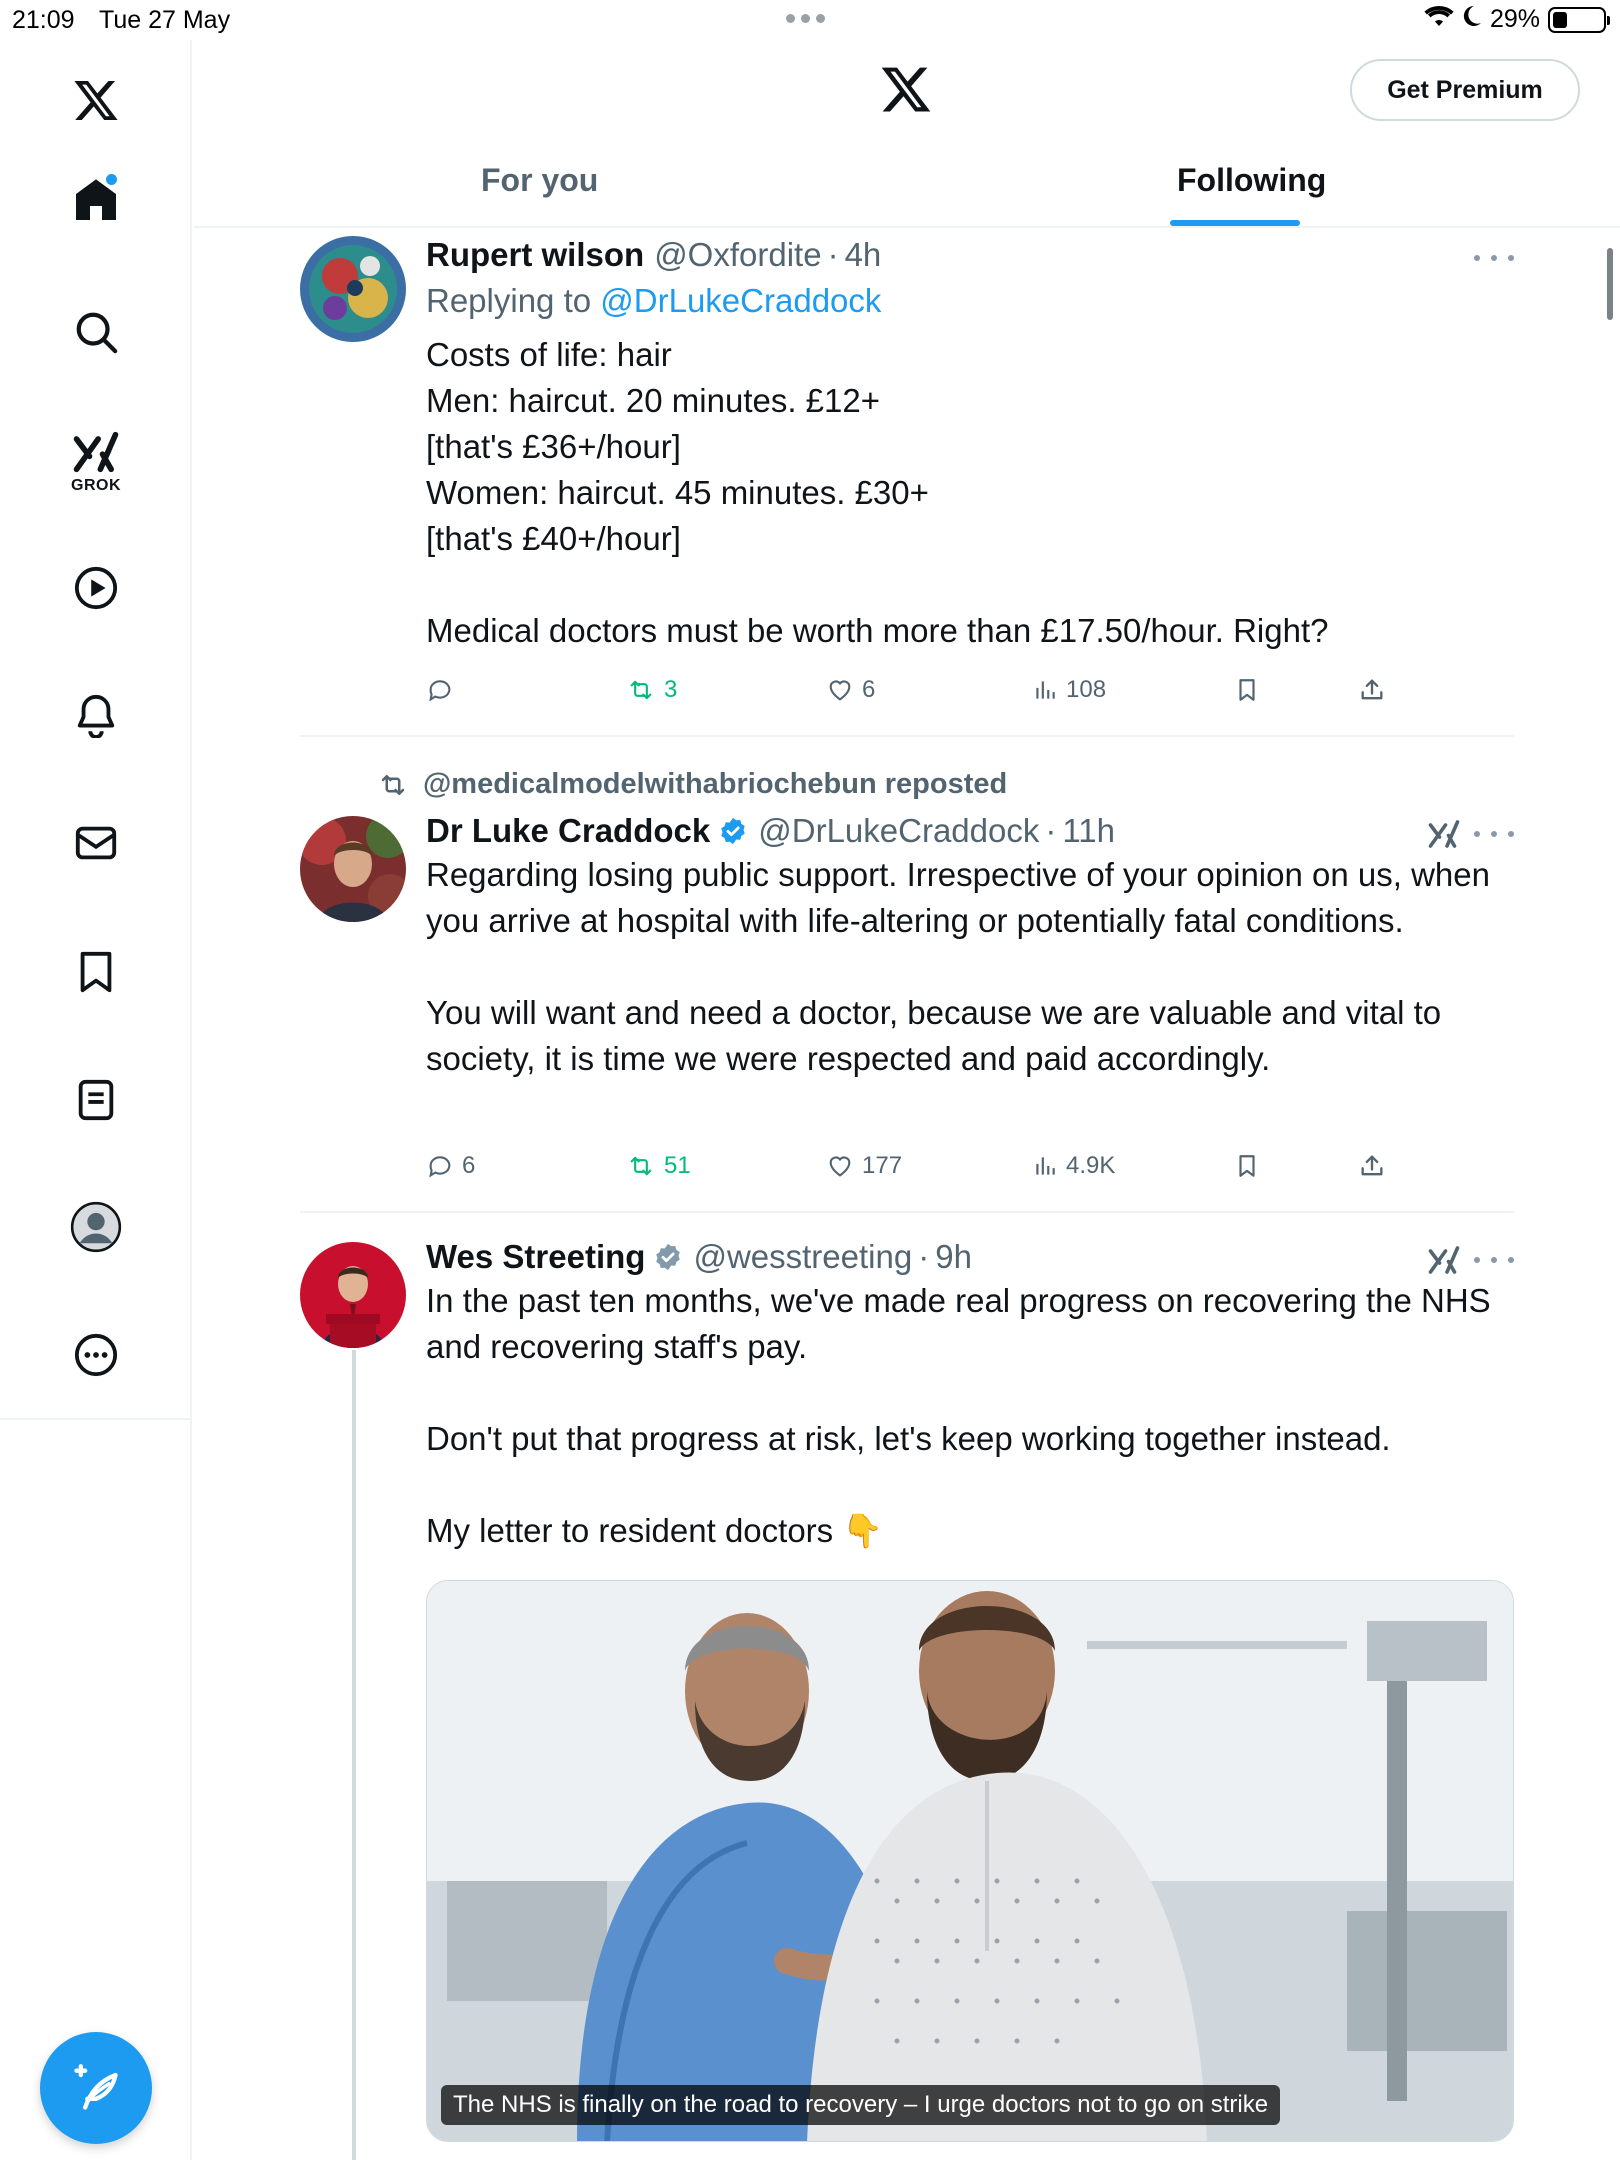  Describe the element at coordinates (96, 715) in the screenshot. I see `bell-icon` at that location.